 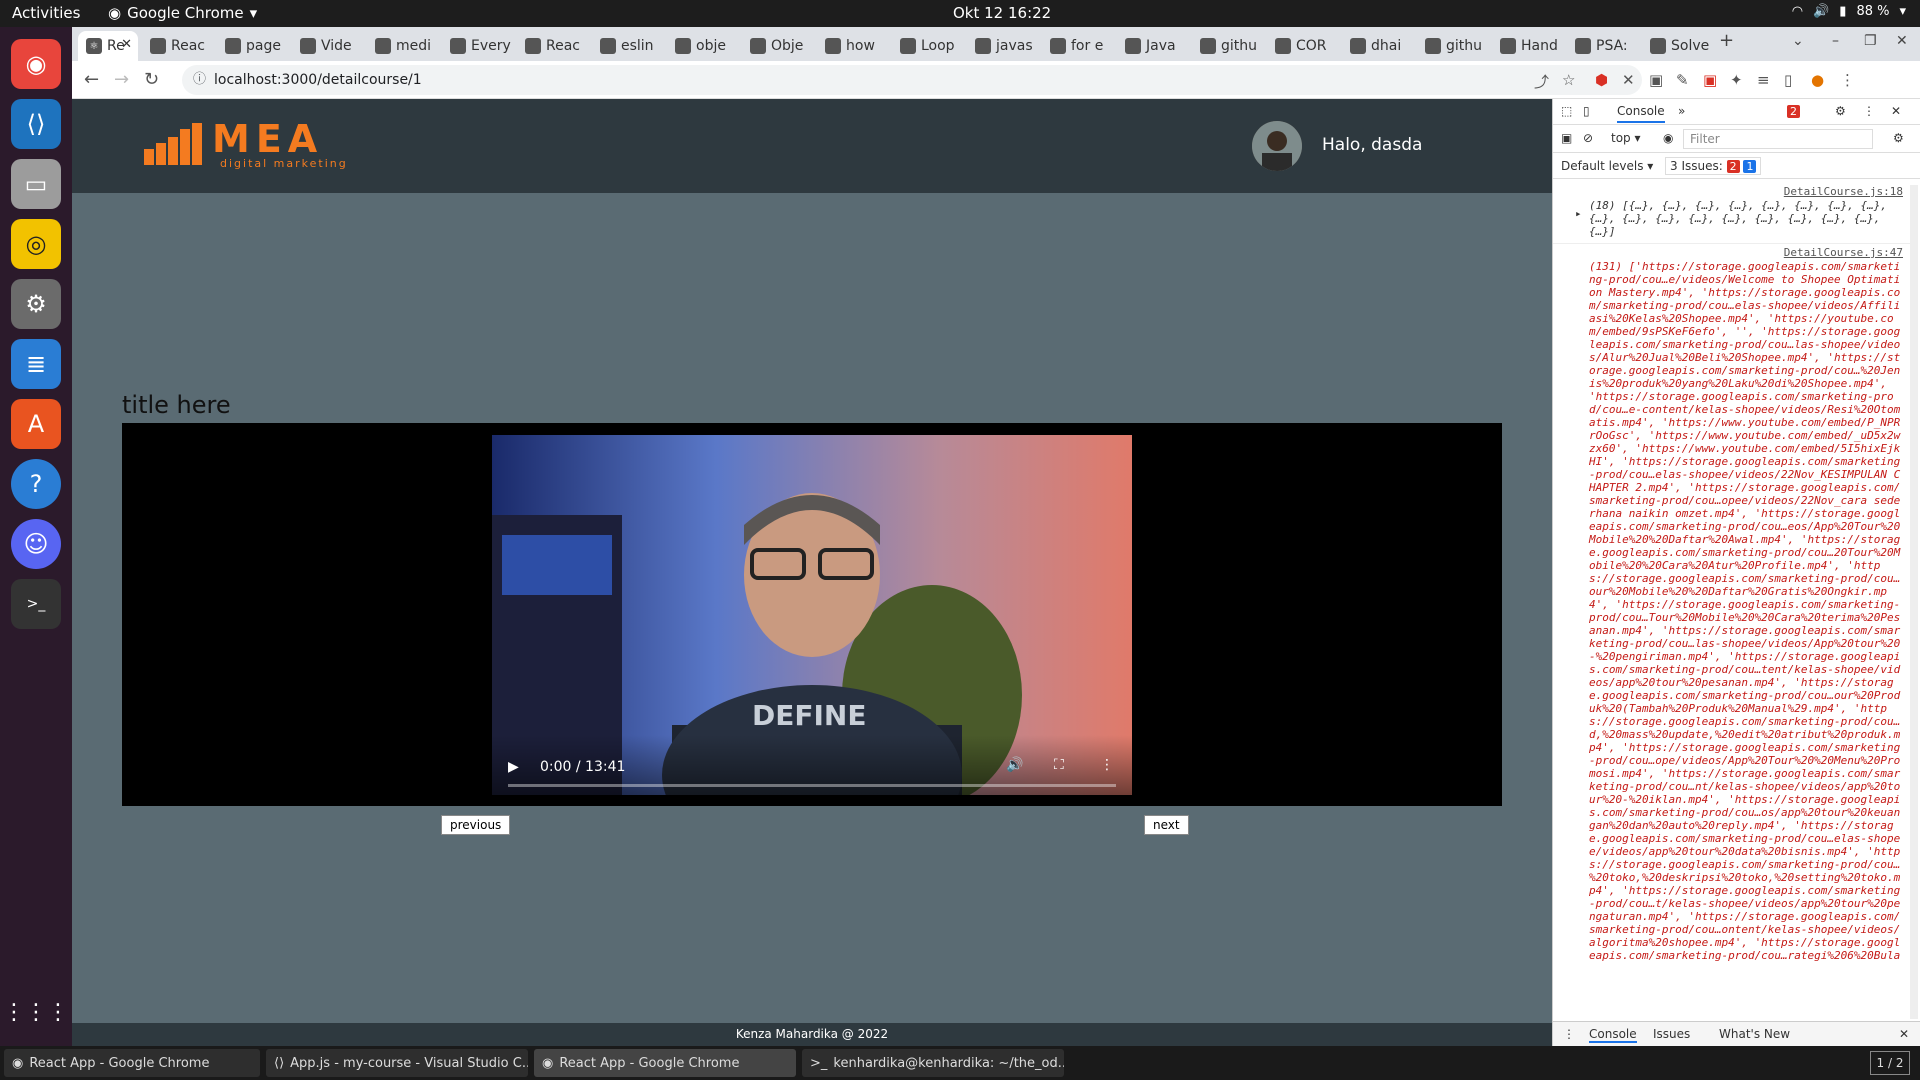 What do you see at coordinates (36, 424) in the screenshot?
I see `software-dock-icon: A` at bounding box center [36, 424].